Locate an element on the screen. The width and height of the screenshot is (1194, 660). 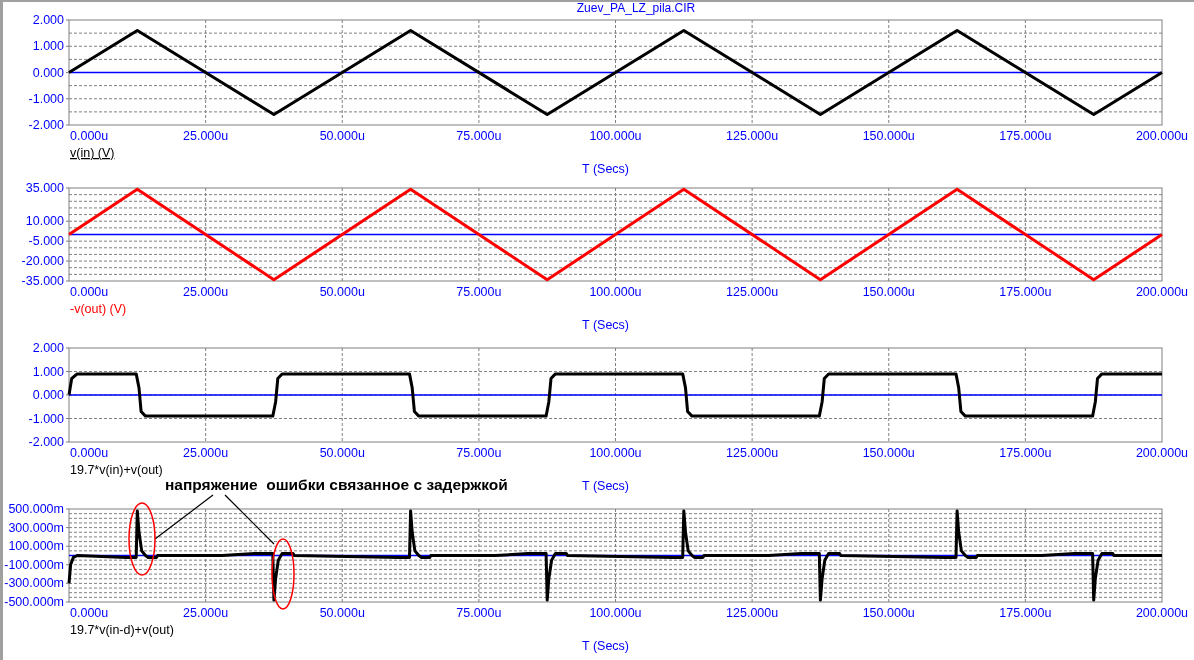
y-tick-label: 500.000m is located at coordinates (36, 509).